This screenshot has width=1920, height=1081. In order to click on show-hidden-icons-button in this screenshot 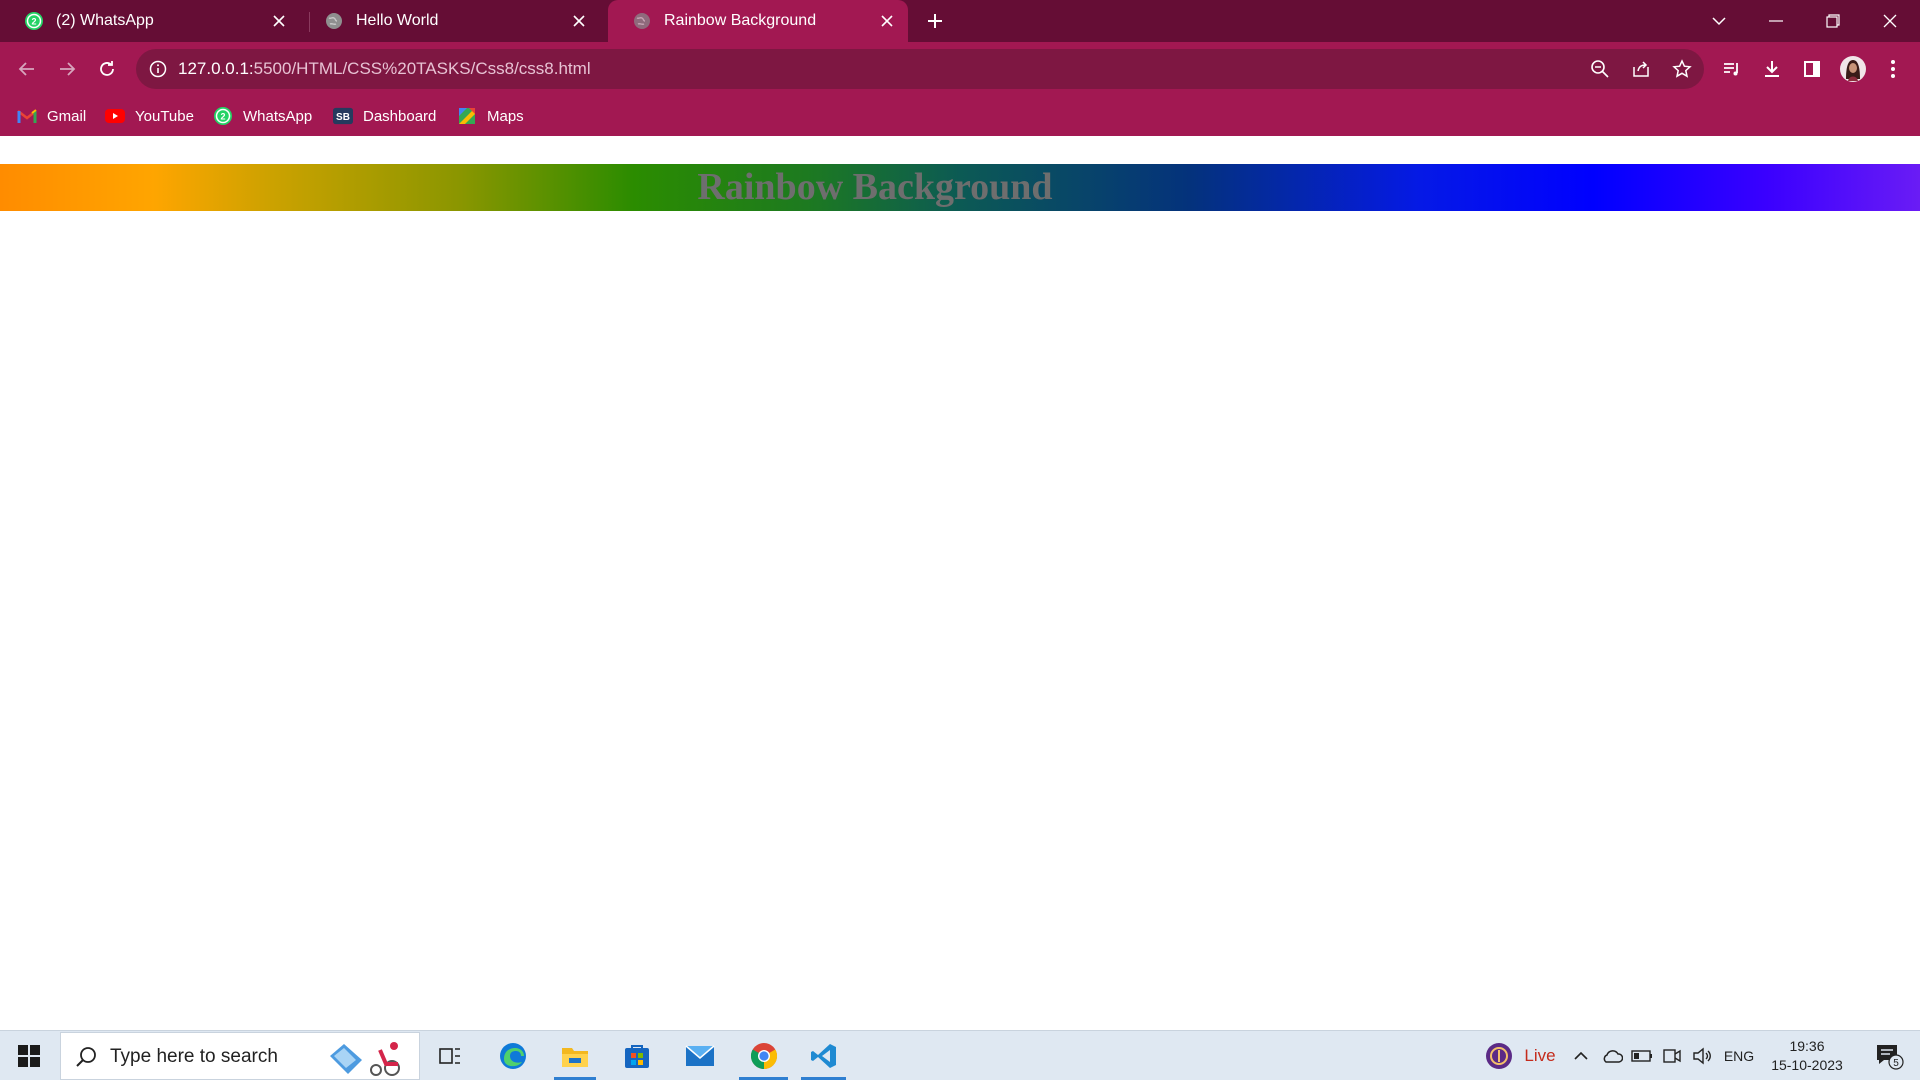, I will do `click(1581, 1056)`.